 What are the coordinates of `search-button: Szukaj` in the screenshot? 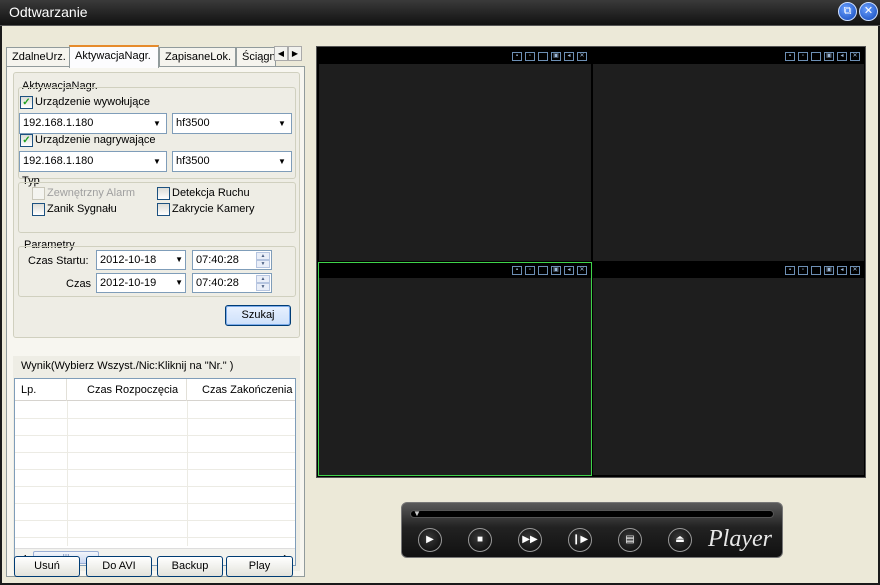 It's located at (258, 315).